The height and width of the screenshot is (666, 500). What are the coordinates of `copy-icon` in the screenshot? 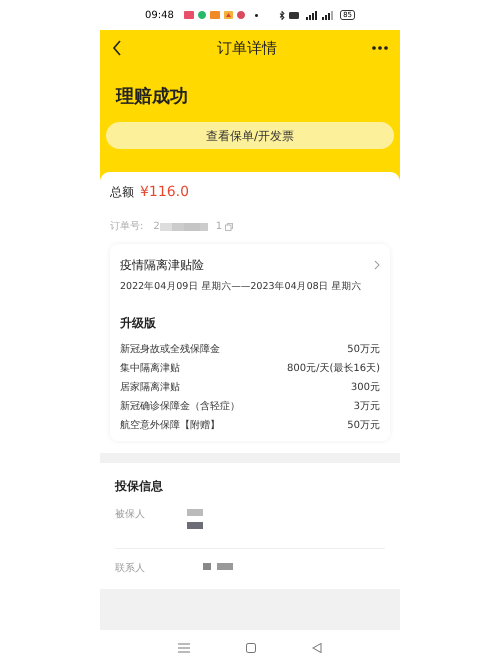 It's located at (229, 226).